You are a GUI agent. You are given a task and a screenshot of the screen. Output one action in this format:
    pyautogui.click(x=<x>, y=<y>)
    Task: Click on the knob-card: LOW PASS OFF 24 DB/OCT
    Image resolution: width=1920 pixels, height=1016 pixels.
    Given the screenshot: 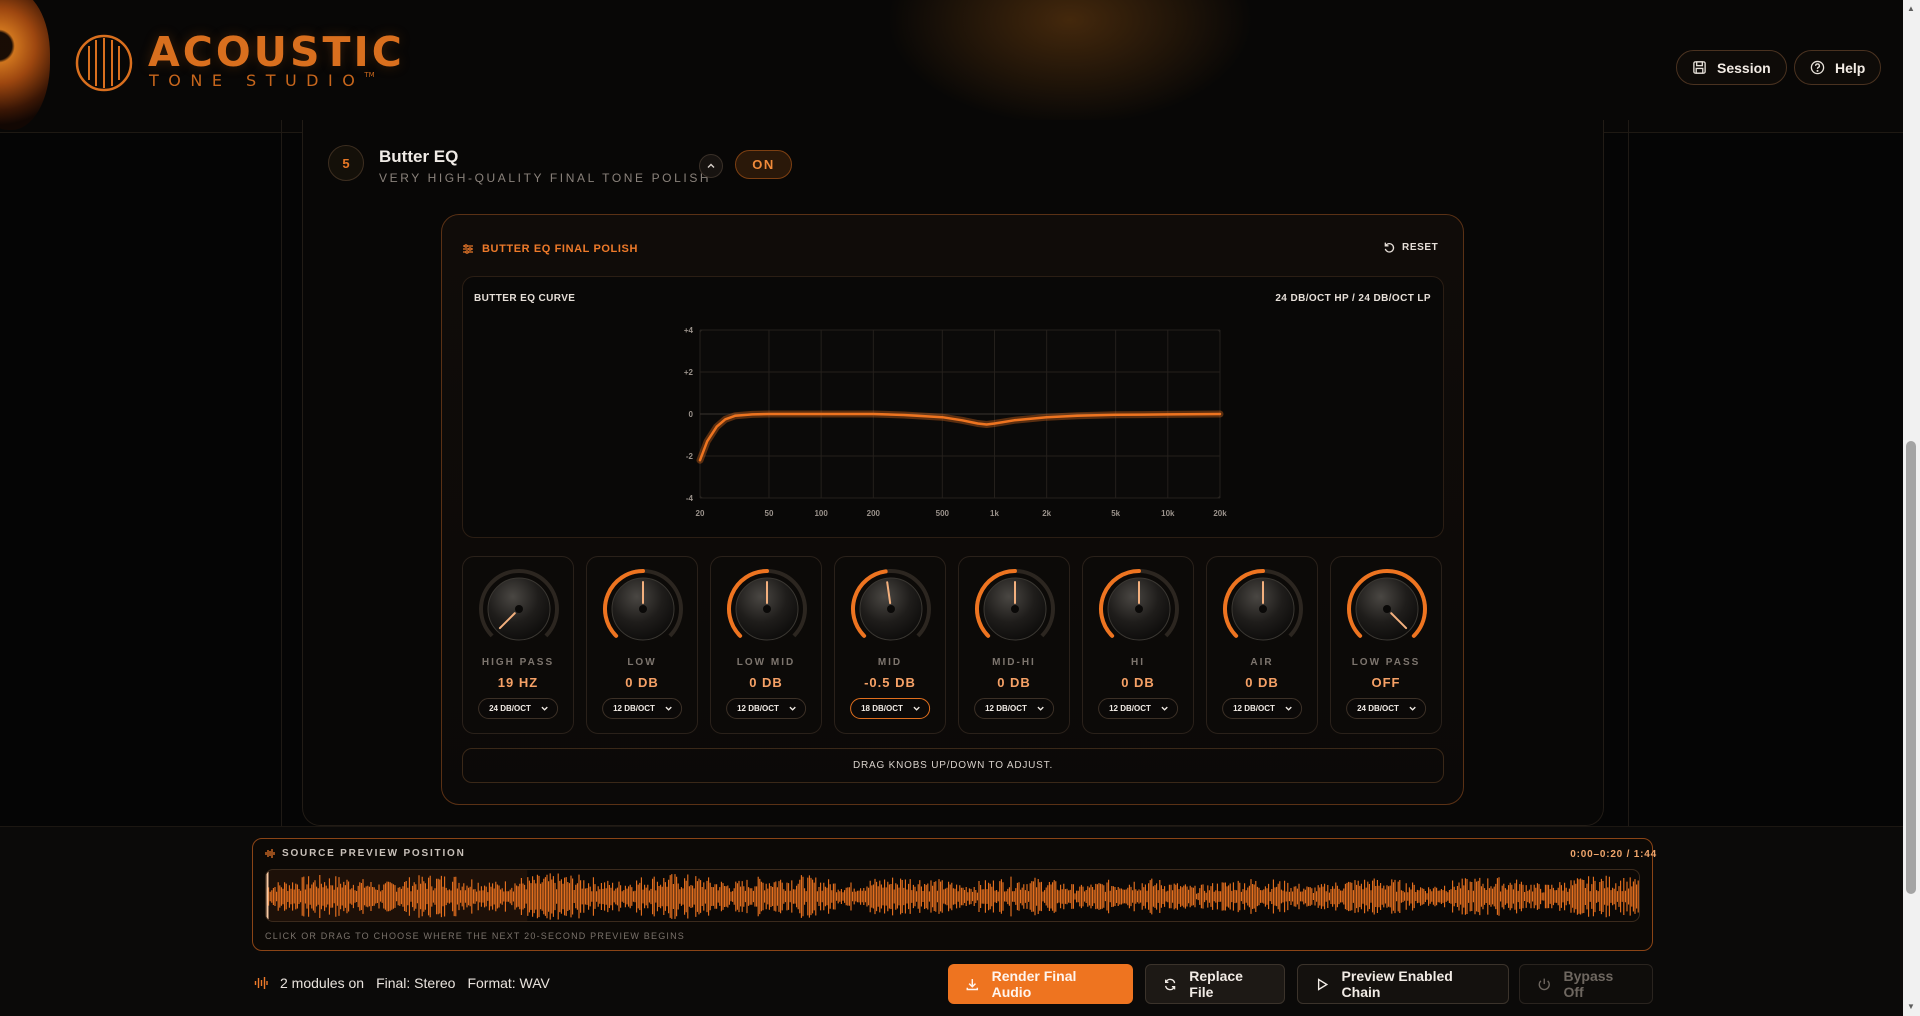 What is the action you would take?
    pyautogui.click(x=1386, y=645)
    